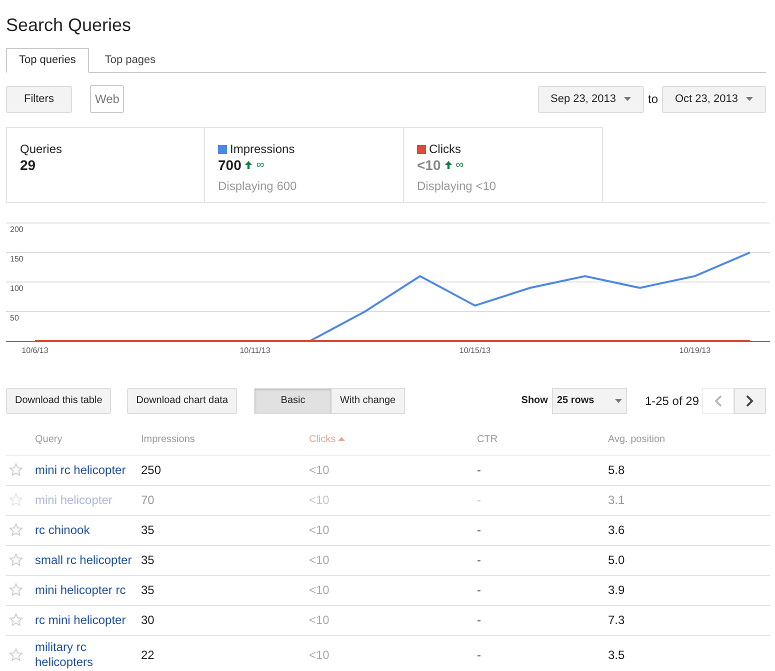 Image resolution: width=775 pixels, height=671 pixels. I want to click on table-cell: 70, so click(147, 500).